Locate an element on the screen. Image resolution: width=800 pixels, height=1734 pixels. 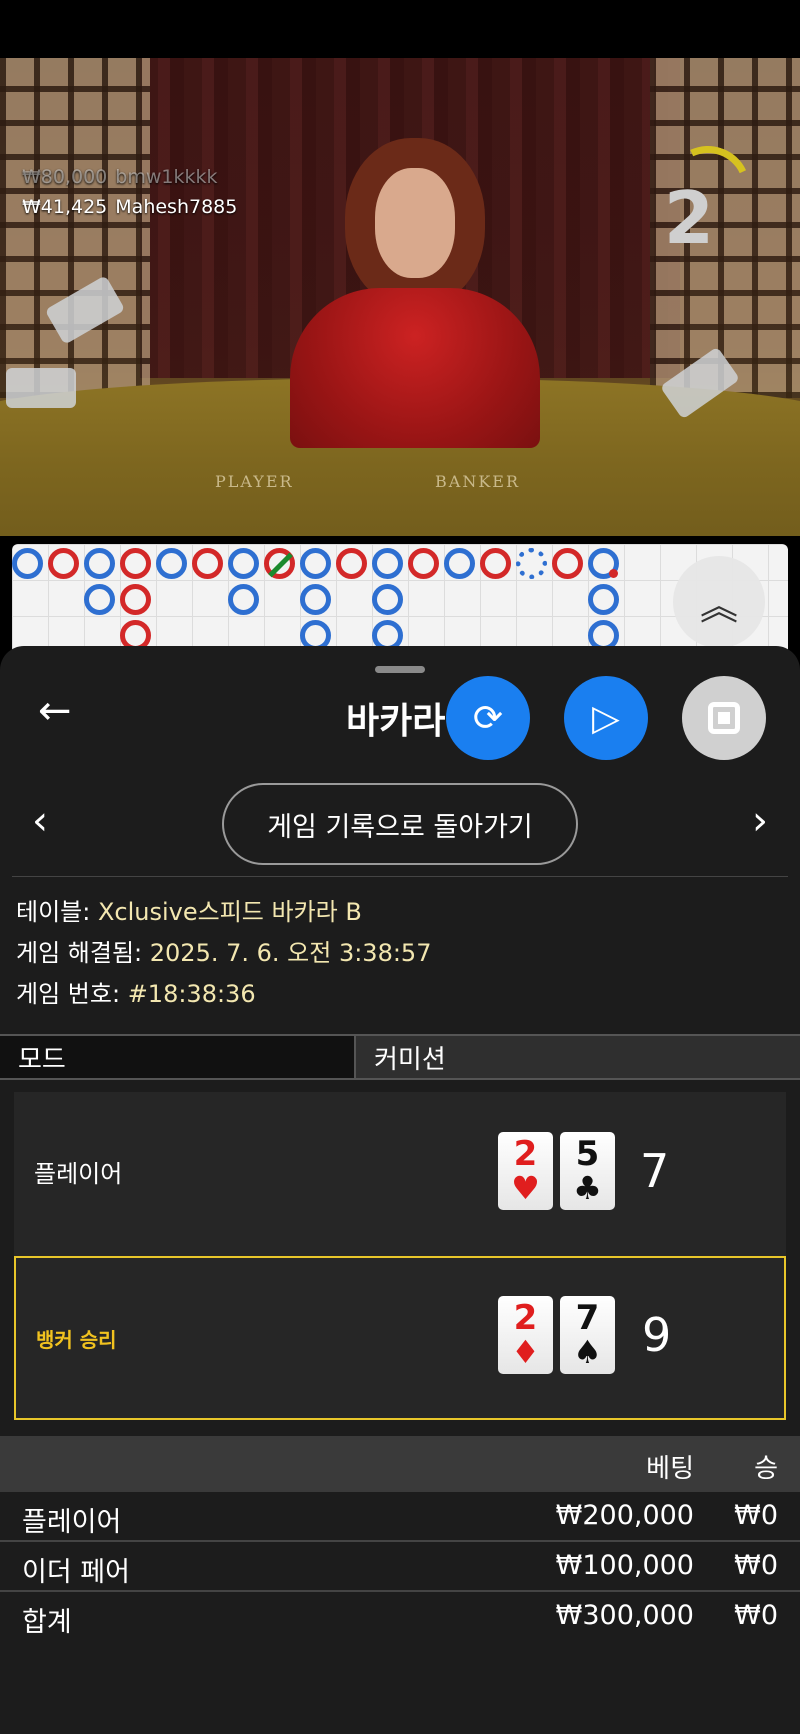
pair-dot-icon is located at coordinates (613, 573).